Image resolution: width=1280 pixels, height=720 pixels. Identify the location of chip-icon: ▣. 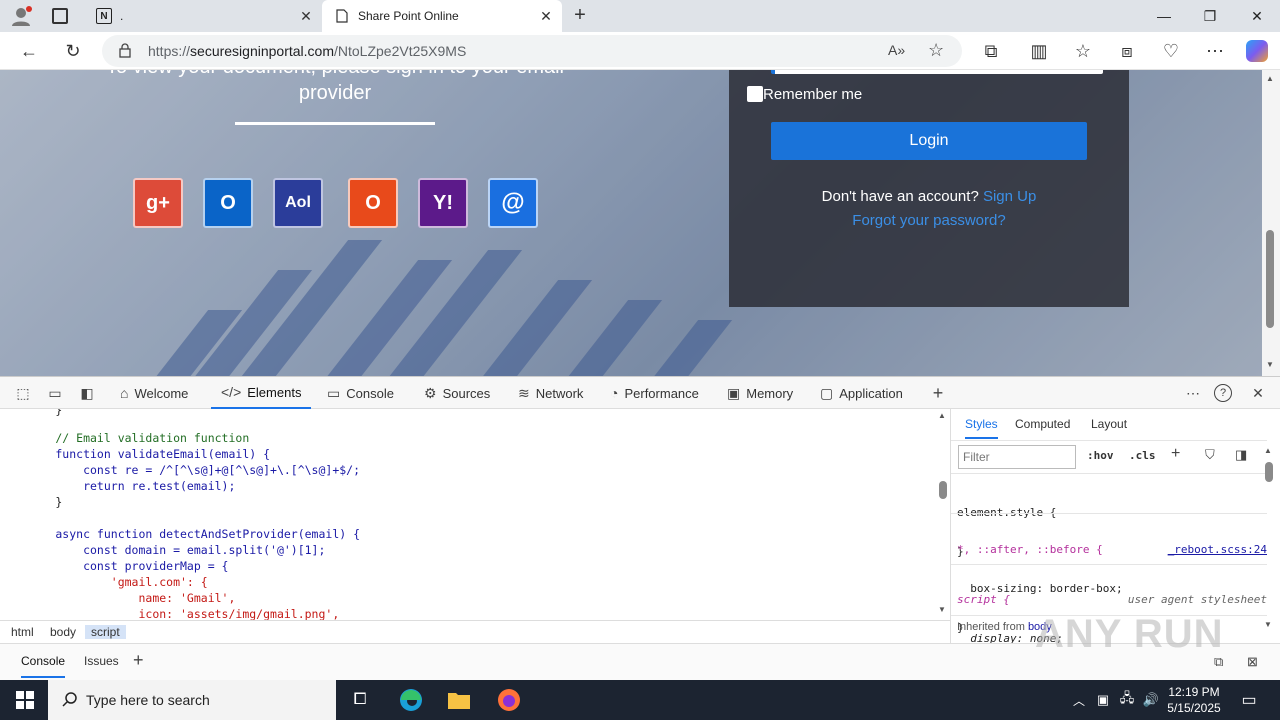
(734, 392).